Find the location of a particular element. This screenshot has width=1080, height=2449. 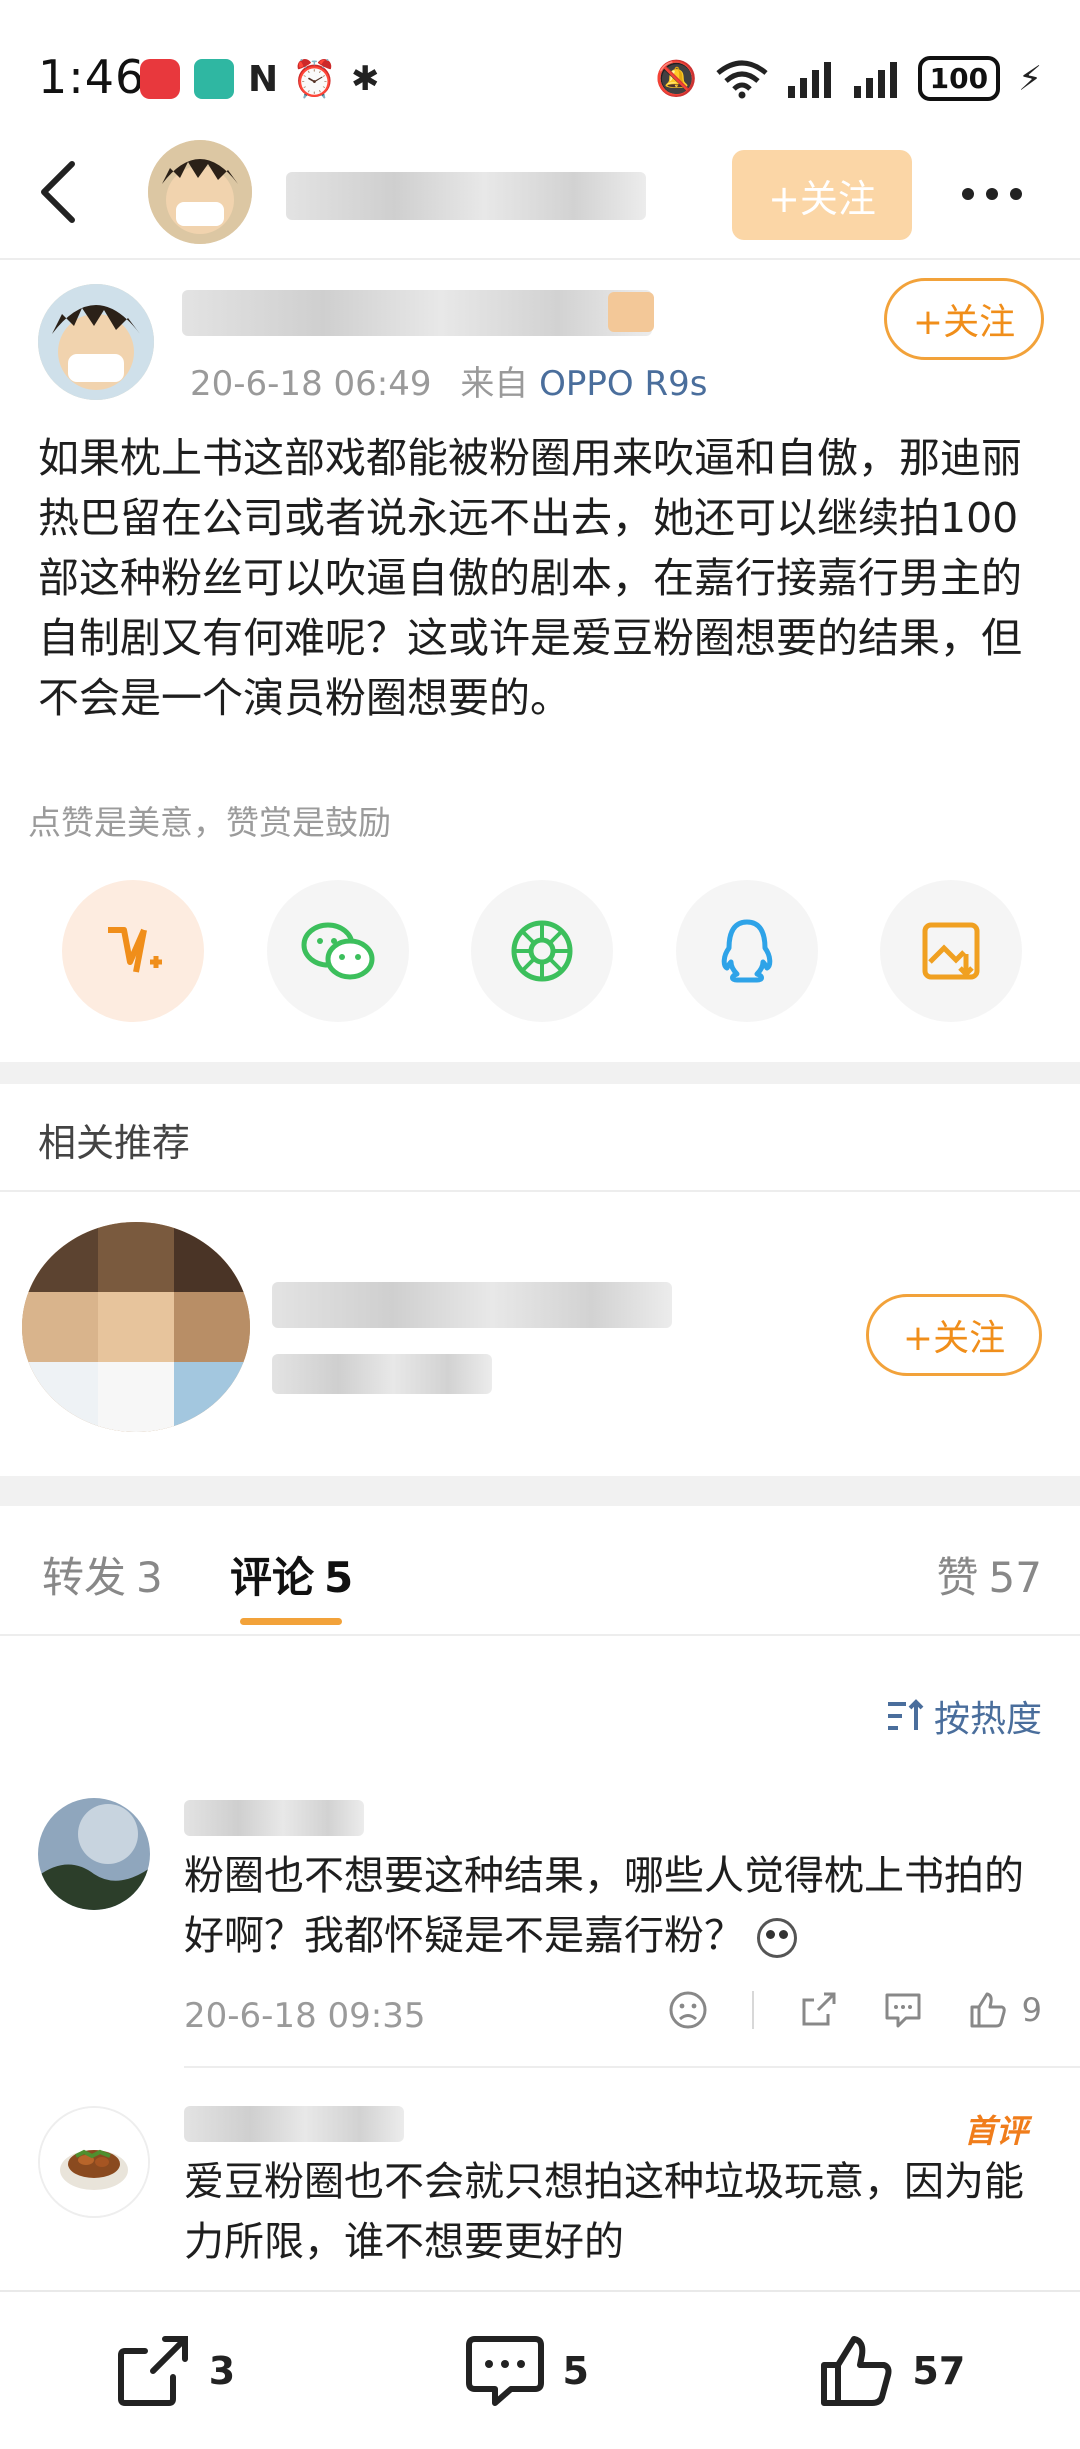

comment-text-content: 粉圈也不想要这种结果，哪些人觉得枕上书拍的好啊？我都怀疑是不是嘉行粉？ is located at coordinates (604, 1906).